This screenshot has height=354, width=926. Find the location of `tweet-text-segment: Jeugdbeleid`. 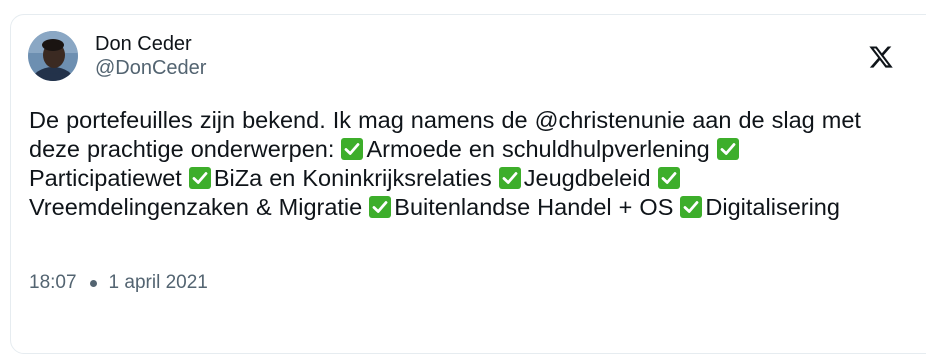

tweet-text-segment: Jeugdbeleid is located at coordinates (590, 178).